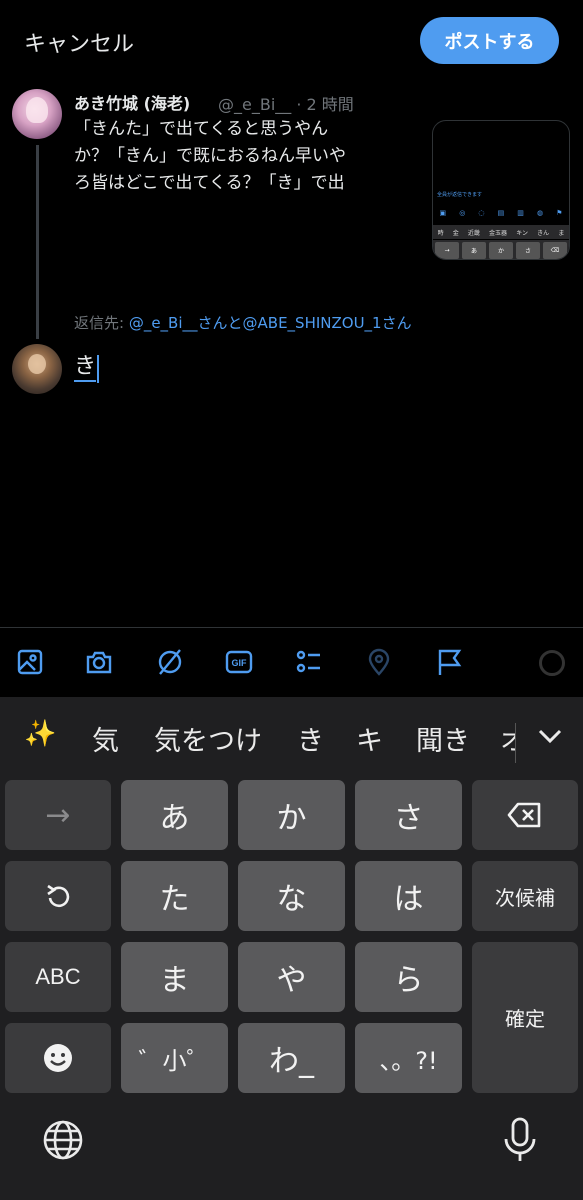 The image size is (583, 1200). Describe the element at coordinates (460, 195) in the screenshot. I see `thumb-banner: 全員が返信できます` at that location.